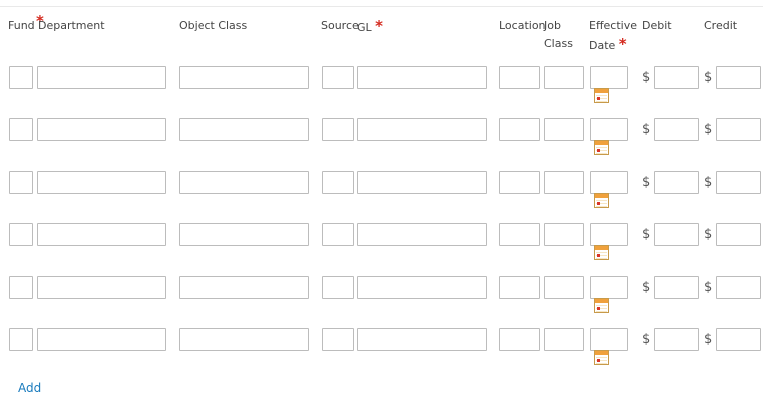  Describe the element at coordinates (522, 25) in the screenshot. I see `header-location: Location` at that location.